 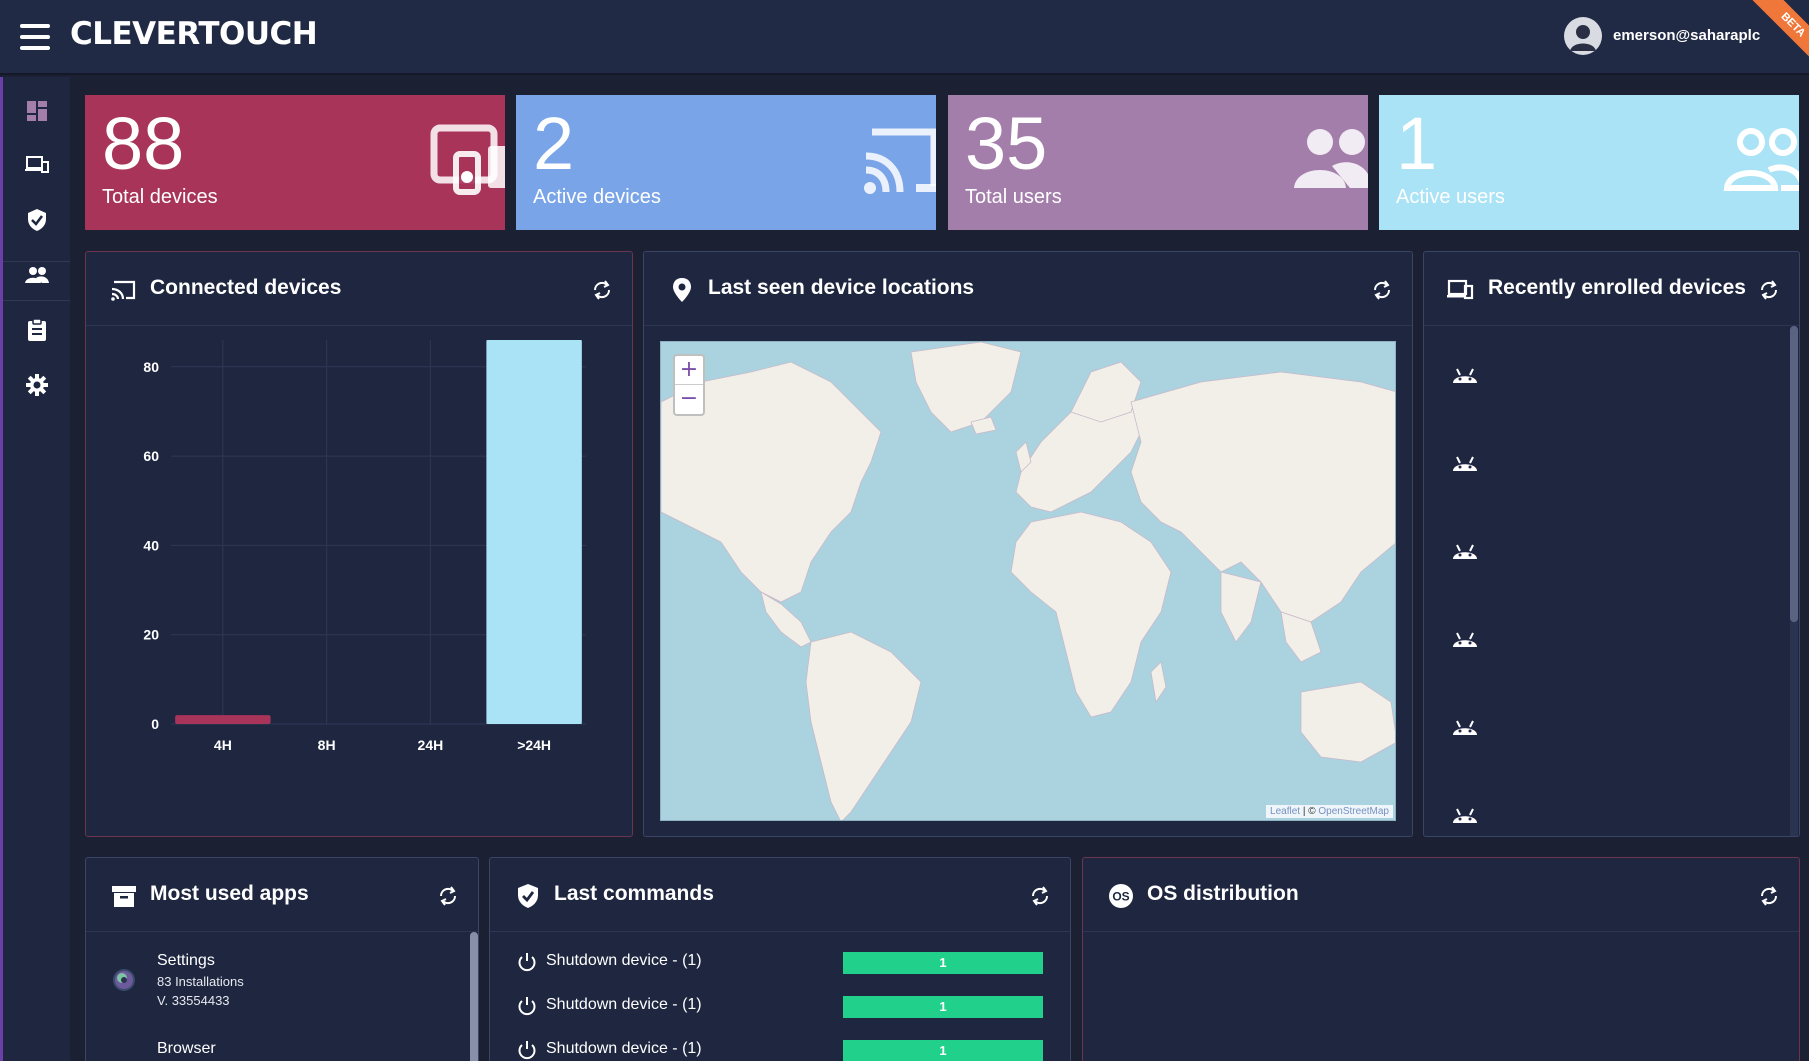 What do you see at coordinates (1006, 143) in the screenshot?
I see `stat-value: 35` at bounding box center [1006, 143].